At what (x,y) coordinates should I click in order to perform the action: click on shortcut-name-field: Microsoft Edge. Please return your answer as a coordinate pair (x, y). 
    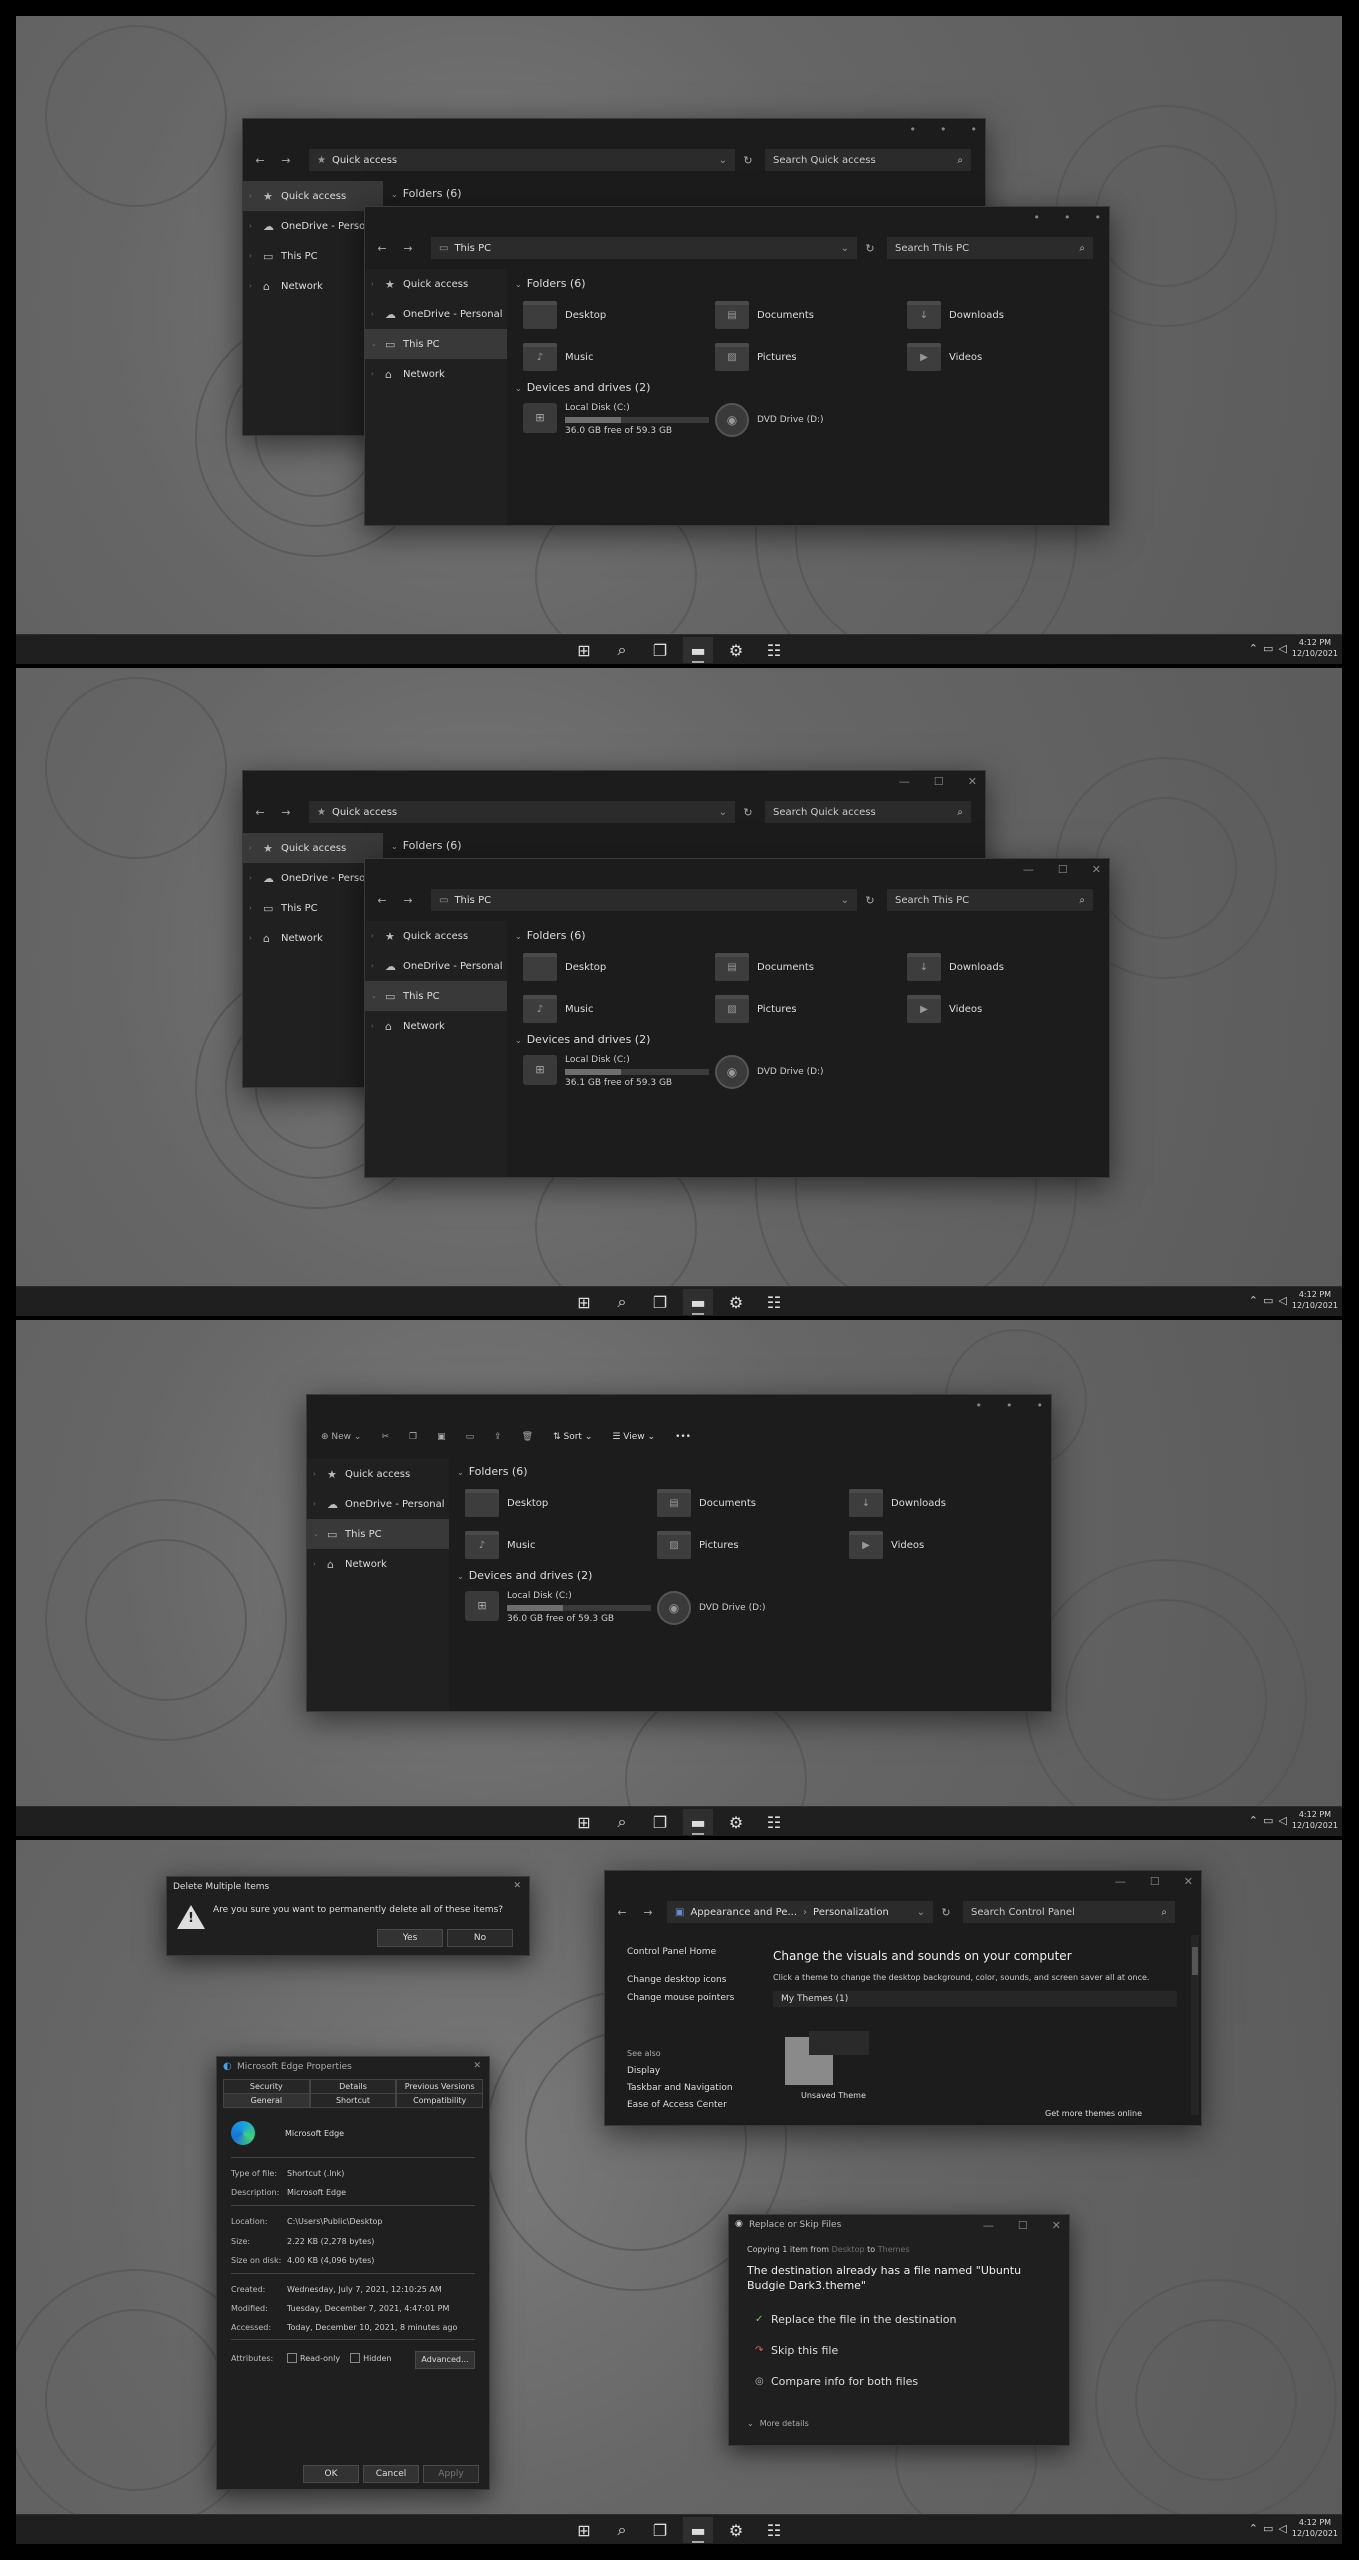
    Looking at the image, I should click on (314, 2133).